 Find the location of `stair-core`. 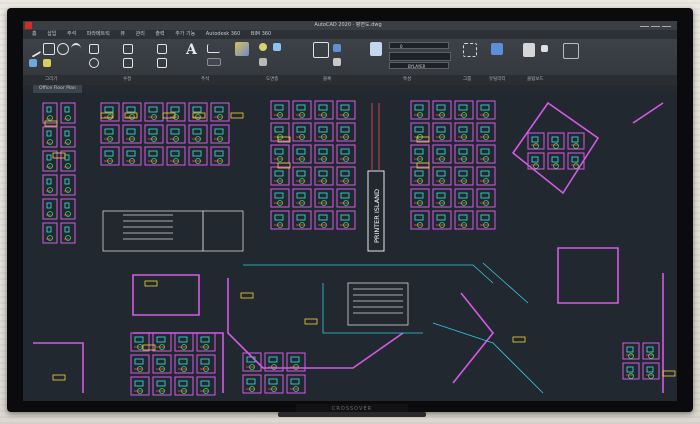

stair-core is located at coordinates (255, 268).